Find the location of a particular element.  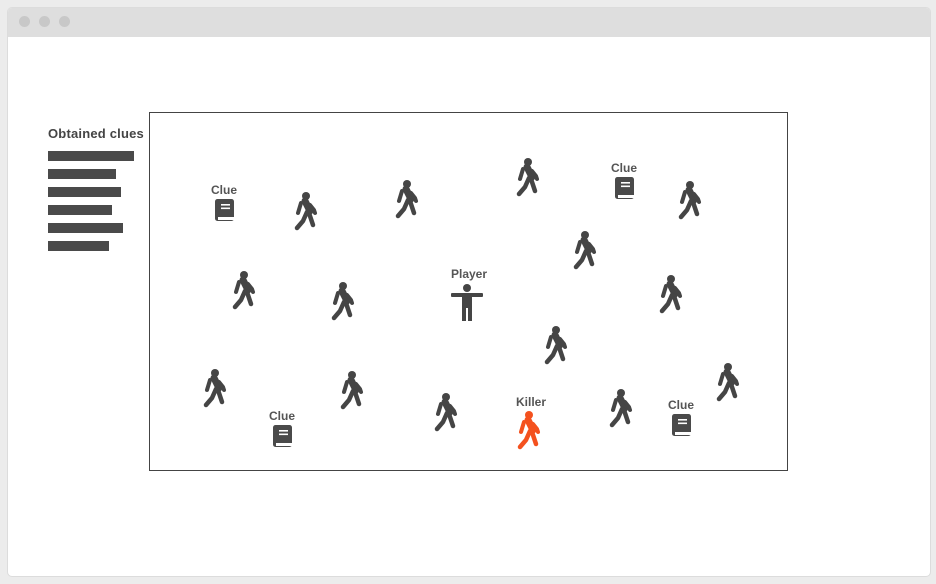

standing-person-icon is located at coordinates (467, 307).